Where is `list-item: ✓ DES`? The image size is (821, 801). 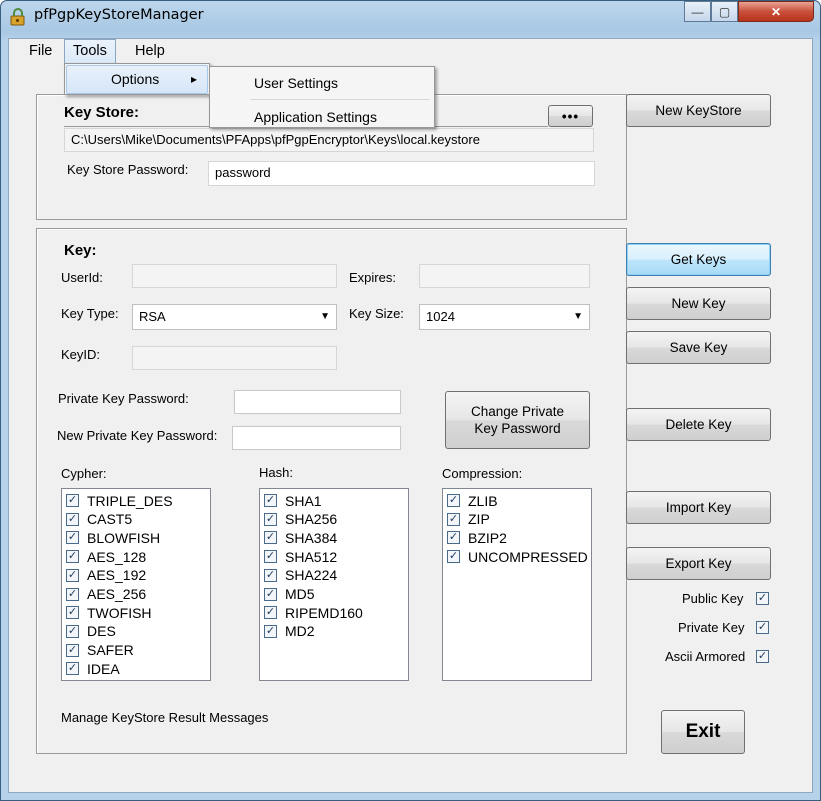 list-item: ✓ DES is located at coordinates (91, 631).